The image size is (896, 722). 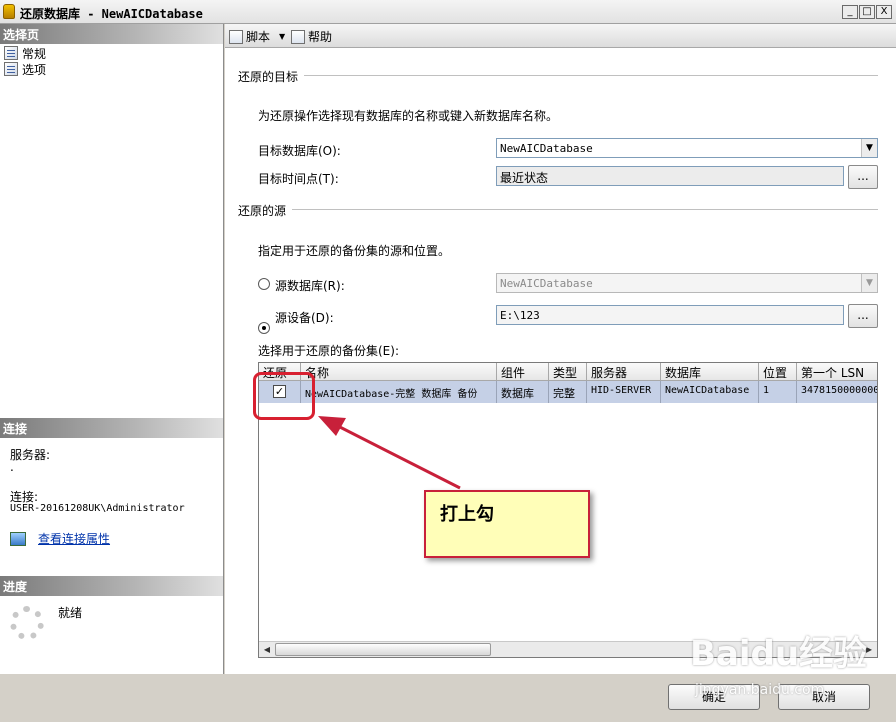 I want to click on script-icon, so click(x=236, y=36).